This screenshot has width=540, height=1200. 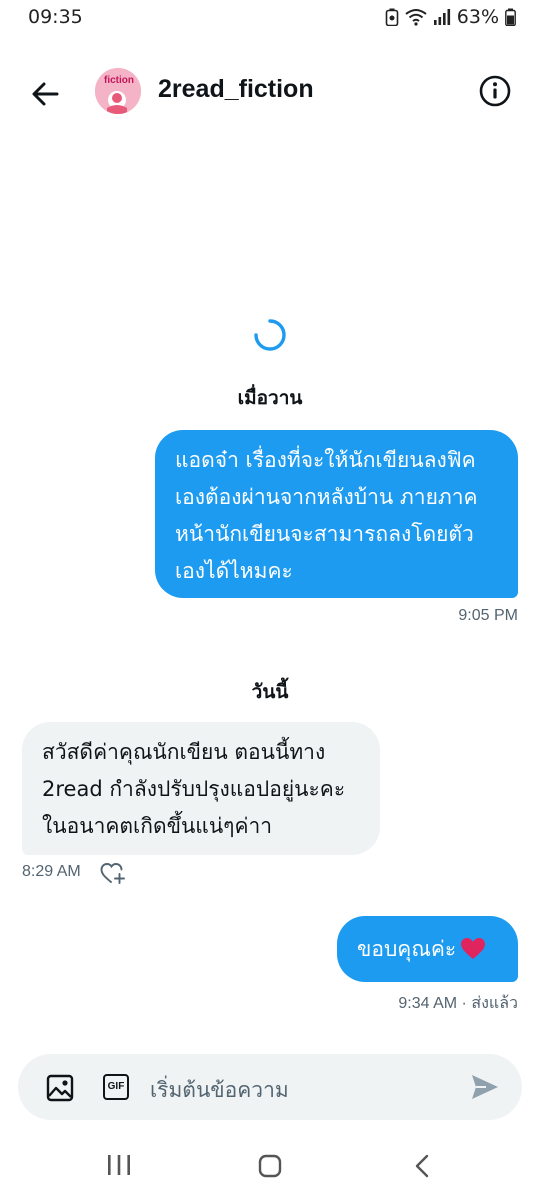 I want to click on image-icon, so click(x=60, y=1088).